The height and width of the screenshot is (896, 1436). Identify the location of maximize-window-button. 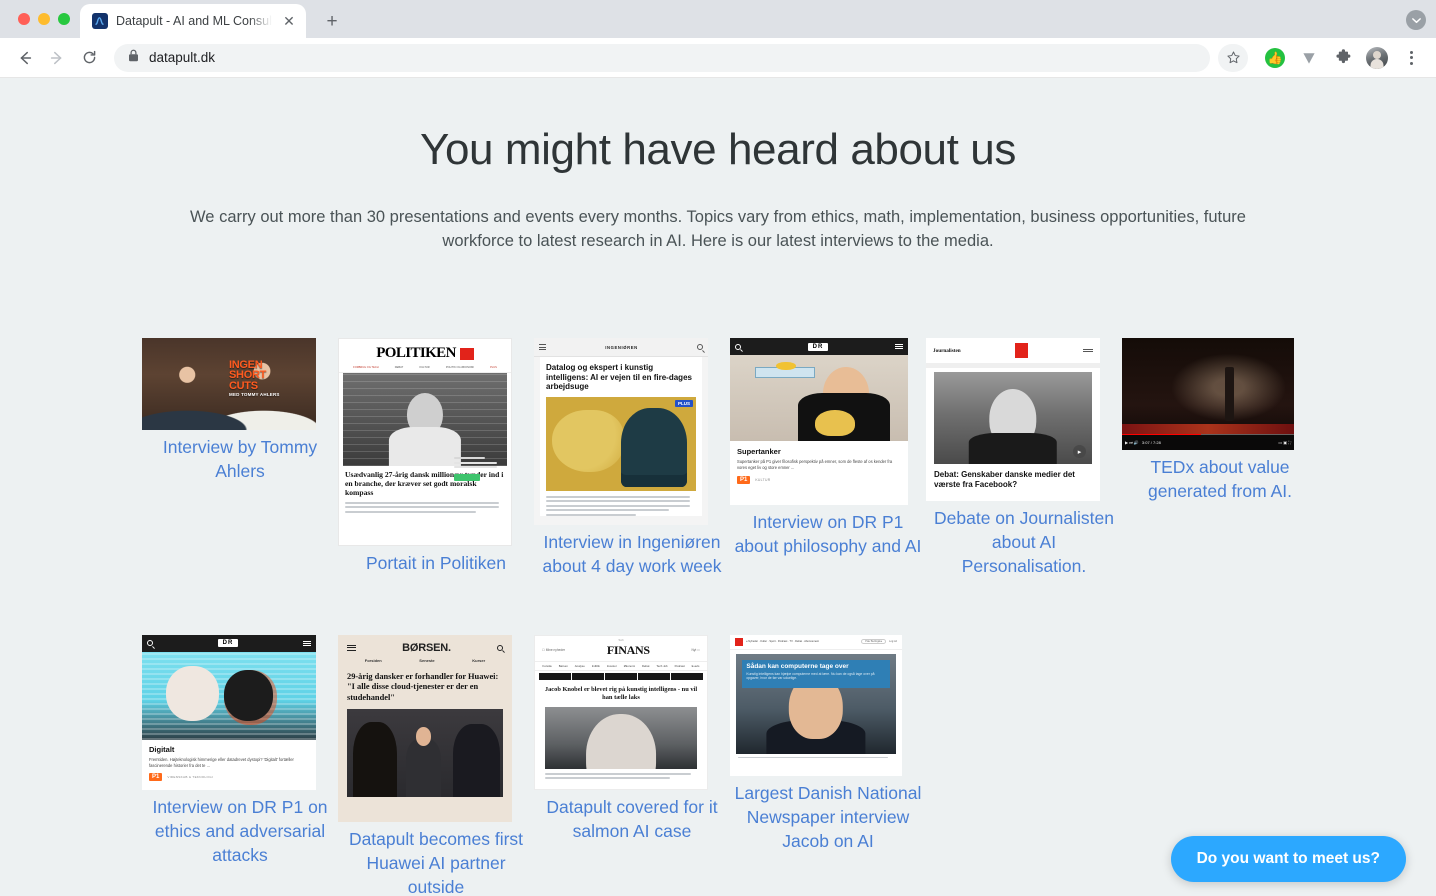
(64, 19).